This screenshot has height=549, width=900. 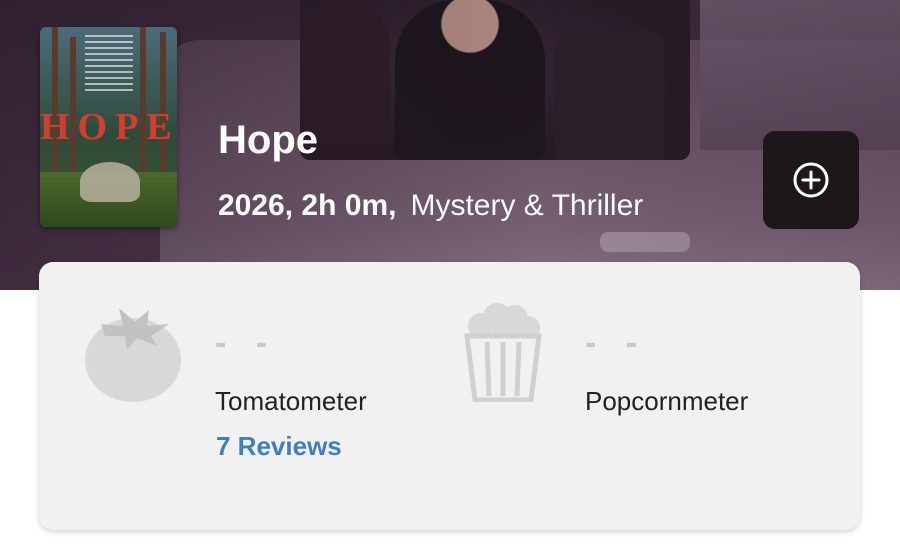 I want to click on tomatometer-score: - -, so click(x=246, y=343).